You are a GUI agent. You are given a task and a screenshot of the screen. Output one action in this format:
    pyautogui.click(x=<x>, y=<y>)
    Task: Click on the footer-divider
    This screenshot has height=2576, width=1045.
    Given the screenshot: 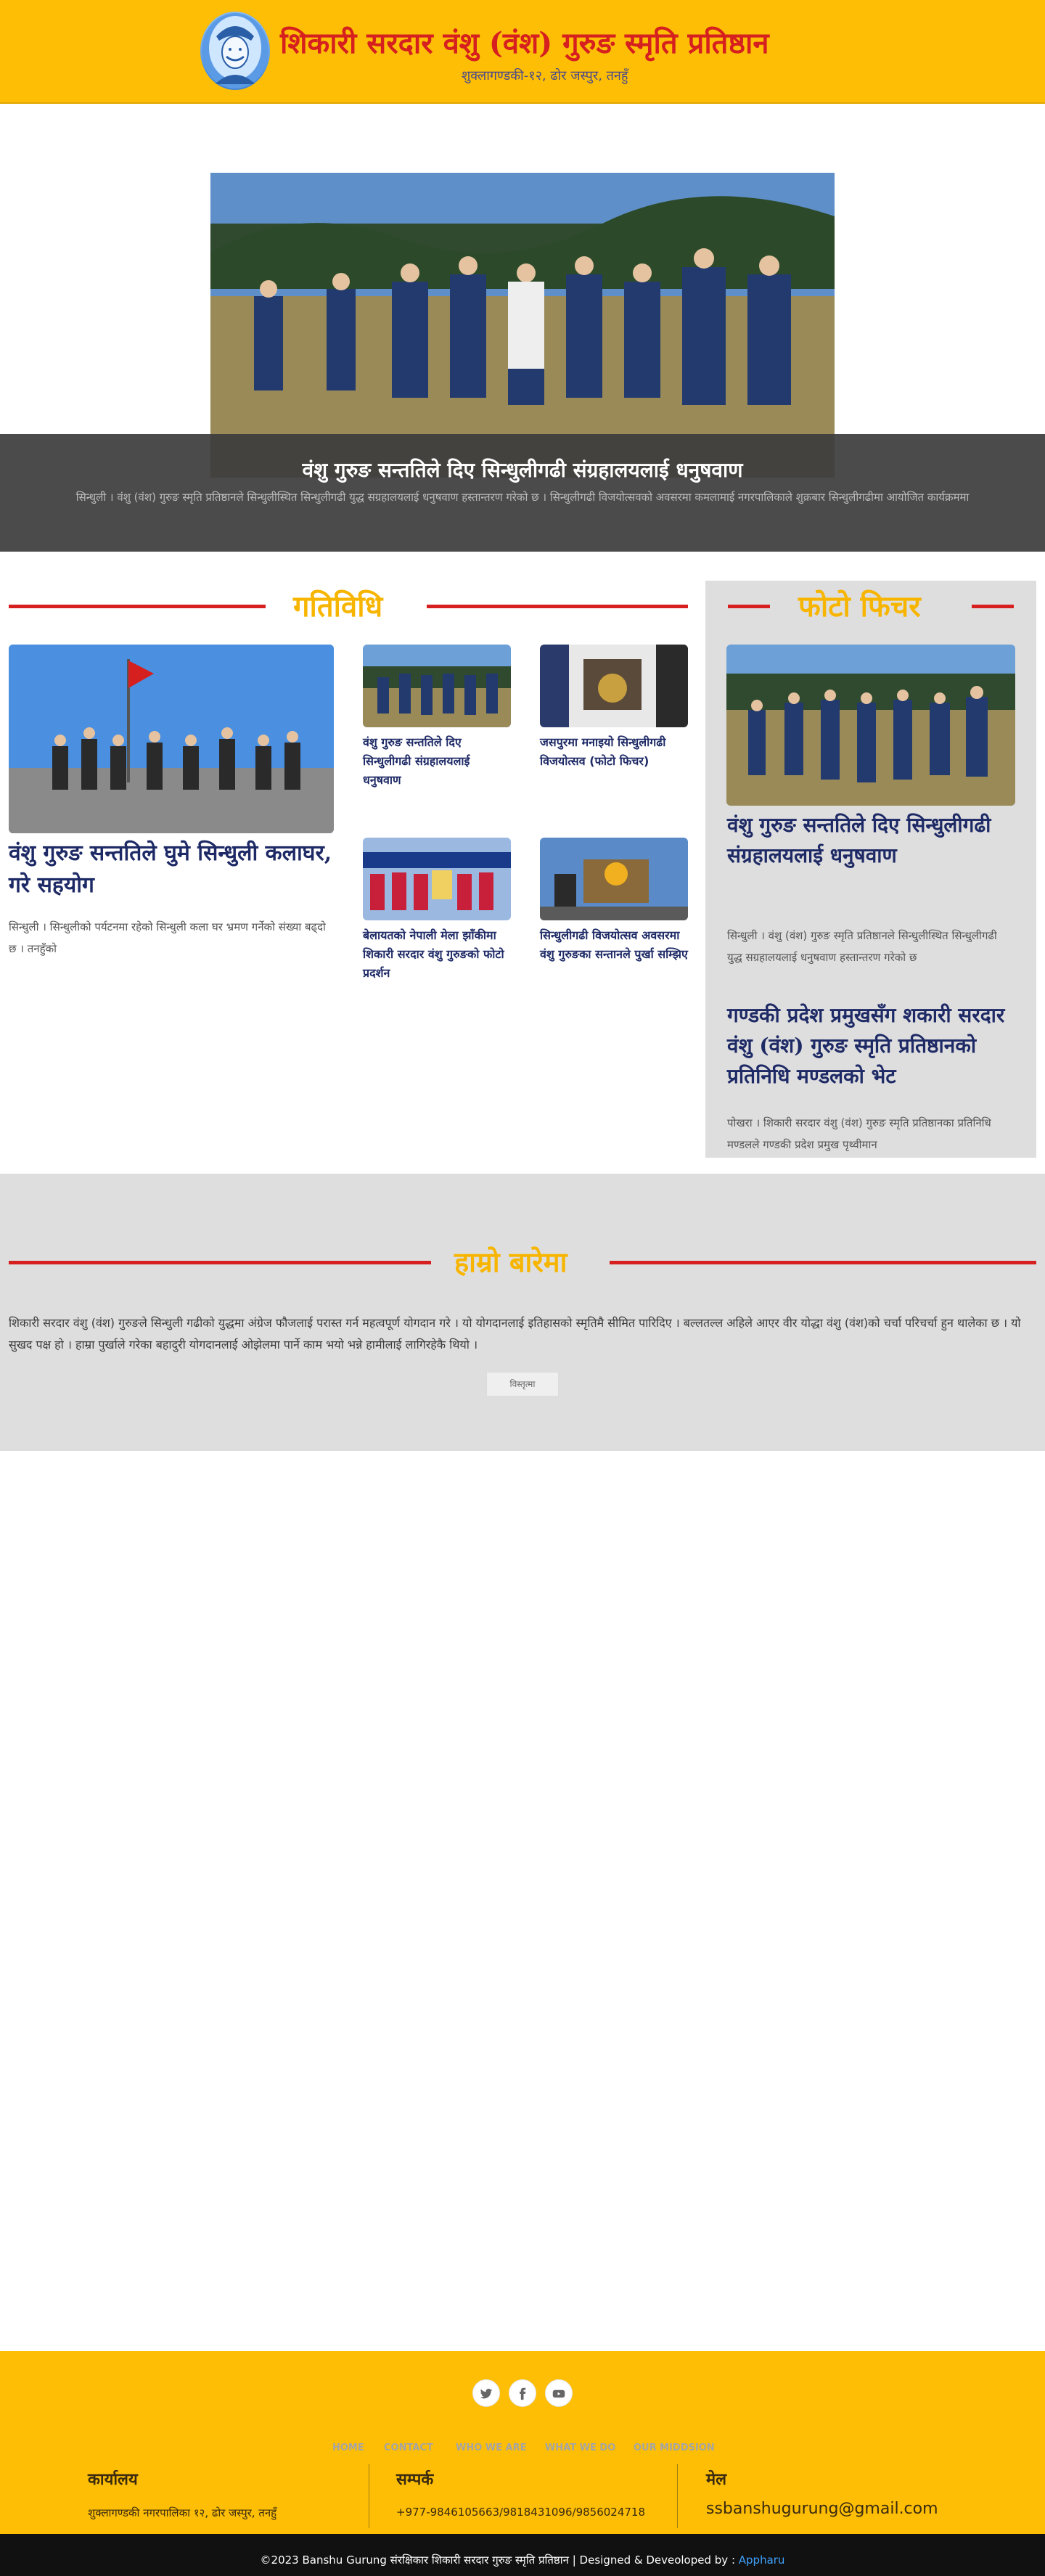 What is the action you would take?
    pyautogui.click(x=677, y=2496)
    